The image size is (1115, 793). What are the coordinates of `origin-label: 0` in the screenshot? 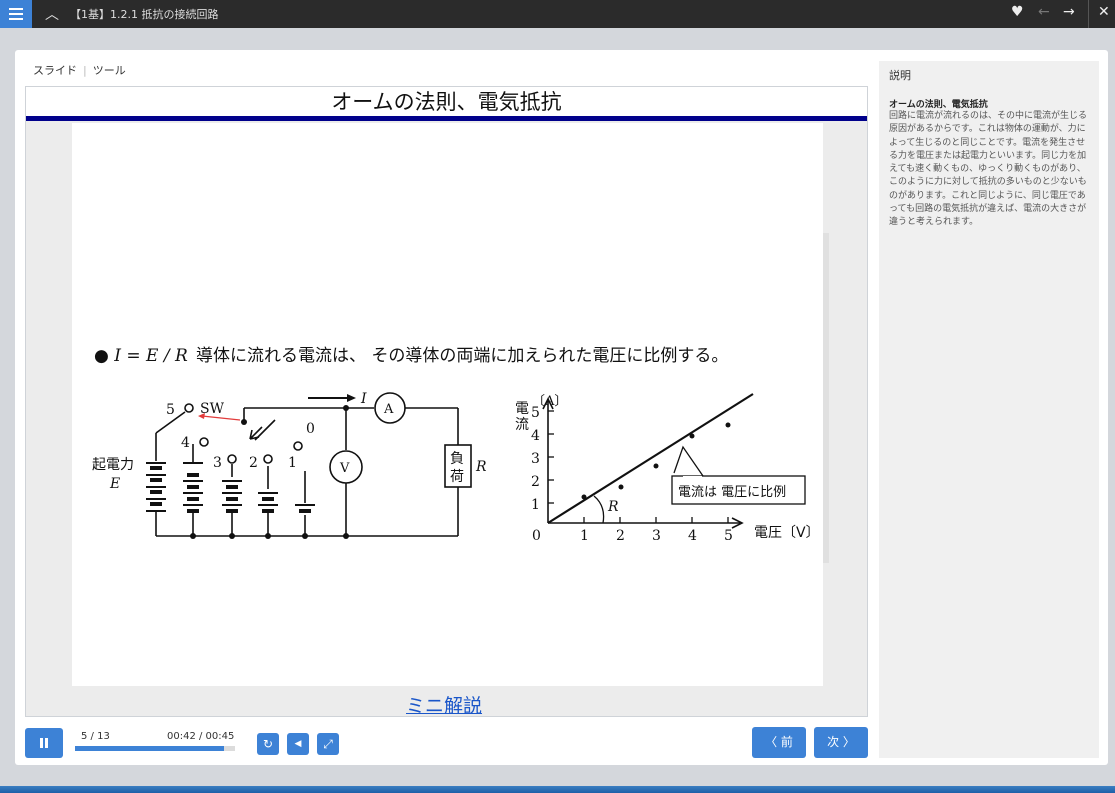 It's located at (536, 536).